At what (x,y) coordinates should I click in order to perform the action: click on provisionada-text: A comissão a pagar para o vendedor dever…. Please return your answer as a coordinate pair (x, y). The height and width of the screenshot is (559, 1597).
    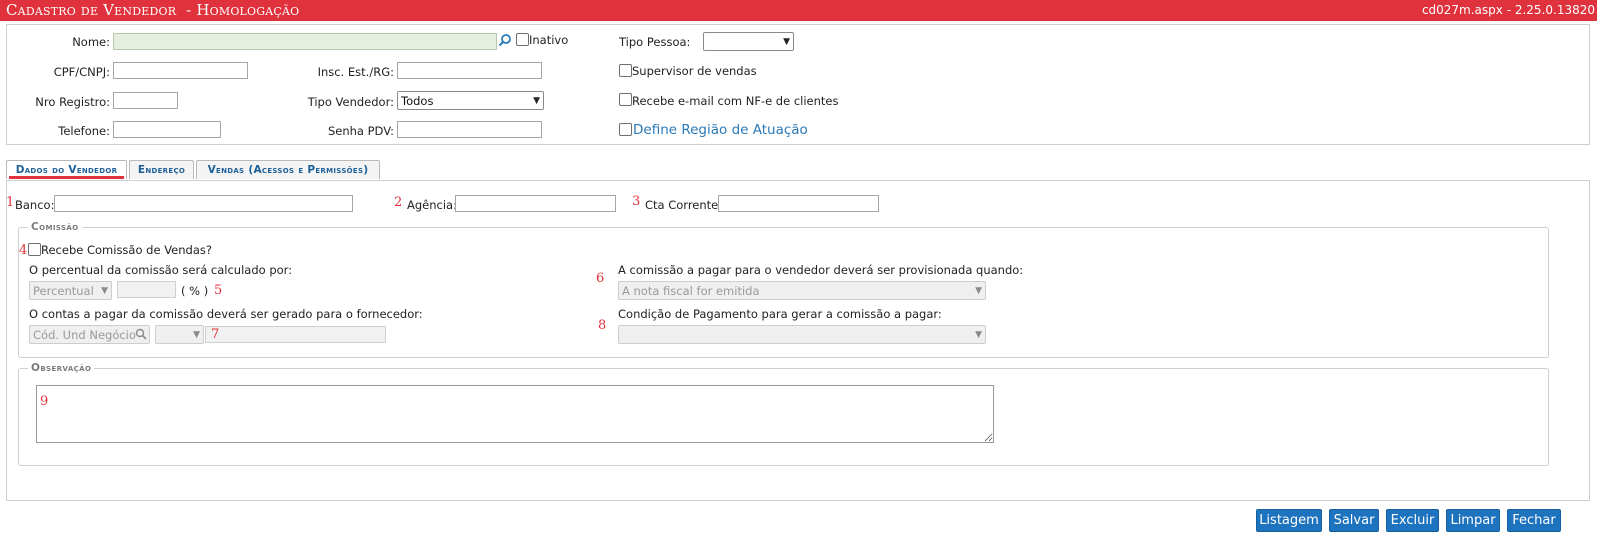
    Looking at the image, I should click on (821, 270).